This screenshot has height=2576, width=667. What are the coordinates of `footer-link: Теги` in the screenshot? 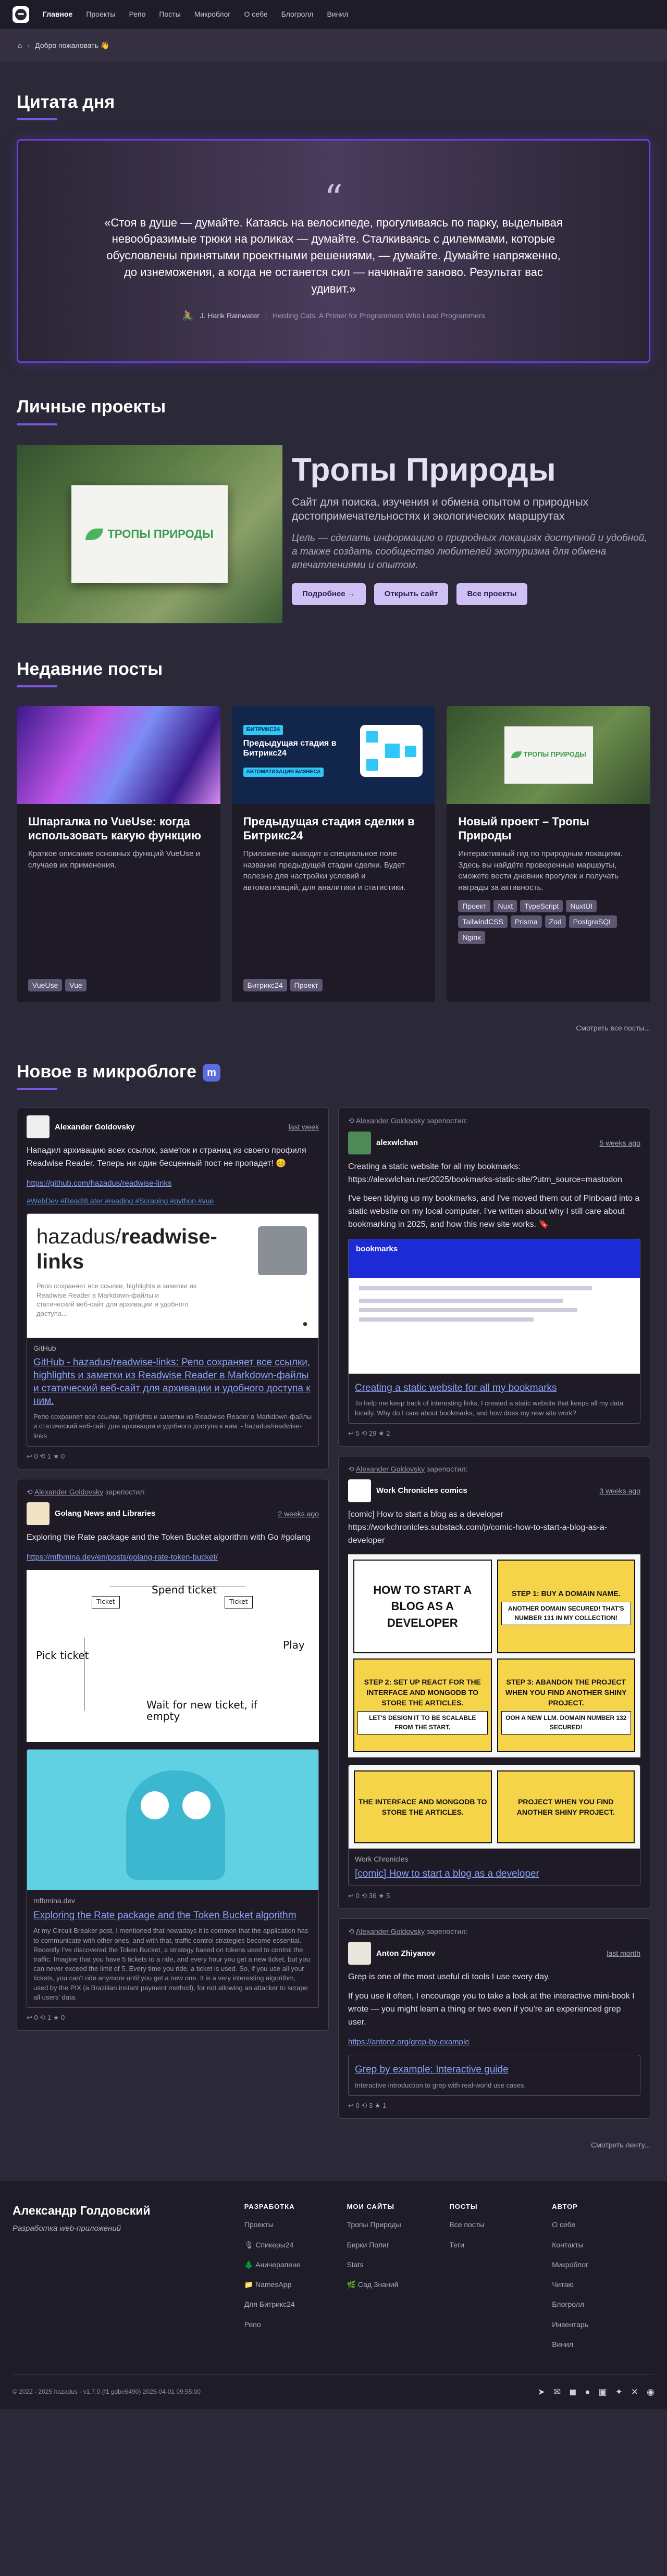 It's located at (500, 2245).